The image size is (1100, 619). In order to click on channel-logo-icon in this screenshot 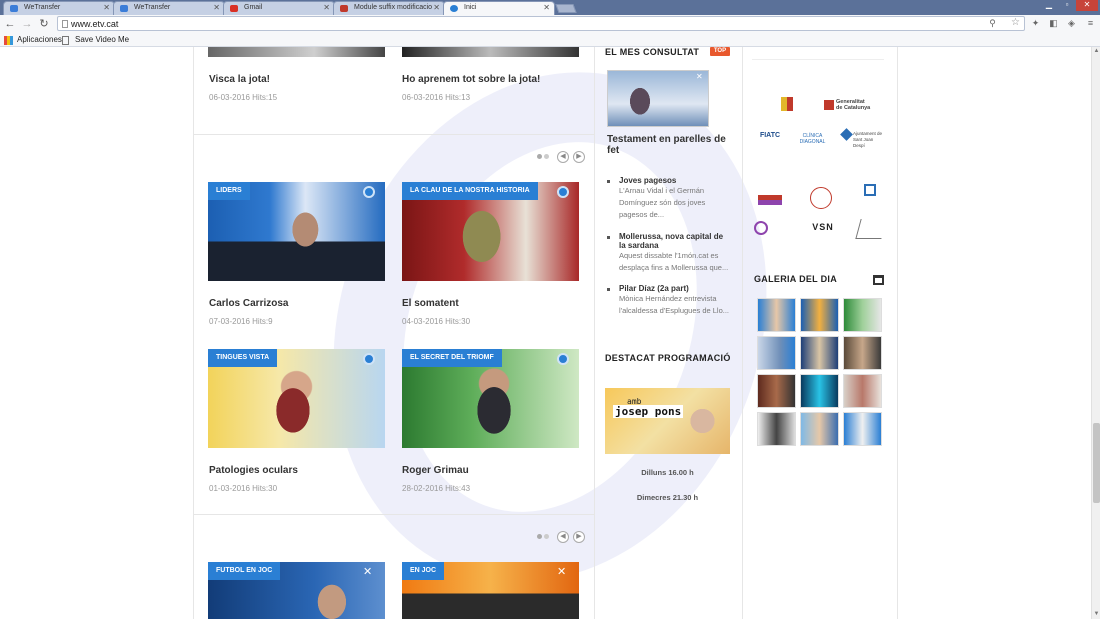, I will do `click(369, 192)`.